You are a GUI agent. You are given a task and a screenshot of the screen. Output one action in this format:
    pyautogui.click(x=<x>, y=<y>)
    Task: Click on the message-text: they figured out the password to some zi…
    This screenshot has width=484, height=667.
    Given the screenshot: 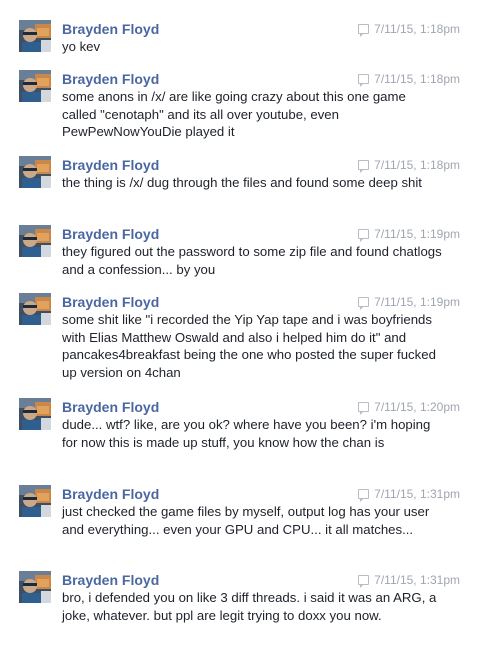 What is the action you would take?
    pyautogui.click(x=252, y=260)
    